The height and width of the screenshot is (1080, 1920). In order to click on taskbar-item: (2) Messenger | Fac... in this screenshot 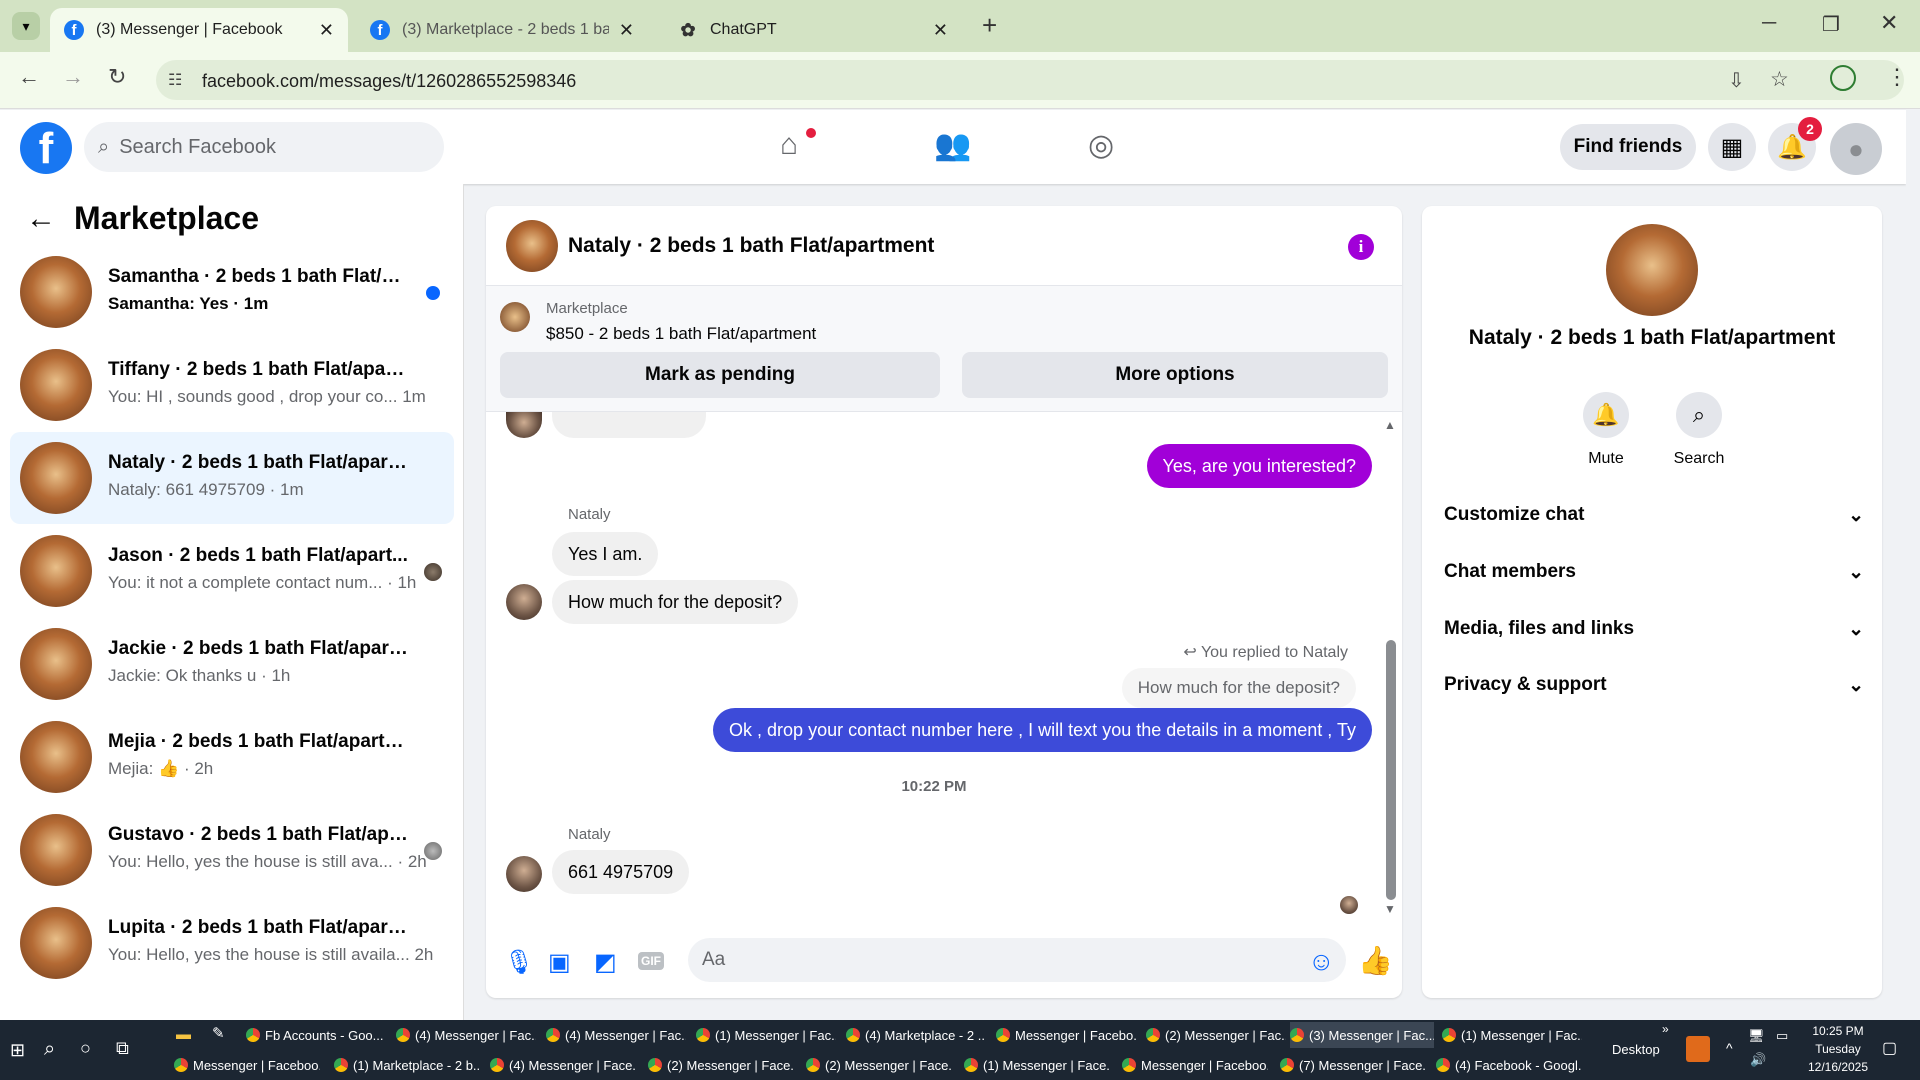, I will do `click(1216, 1035)`.